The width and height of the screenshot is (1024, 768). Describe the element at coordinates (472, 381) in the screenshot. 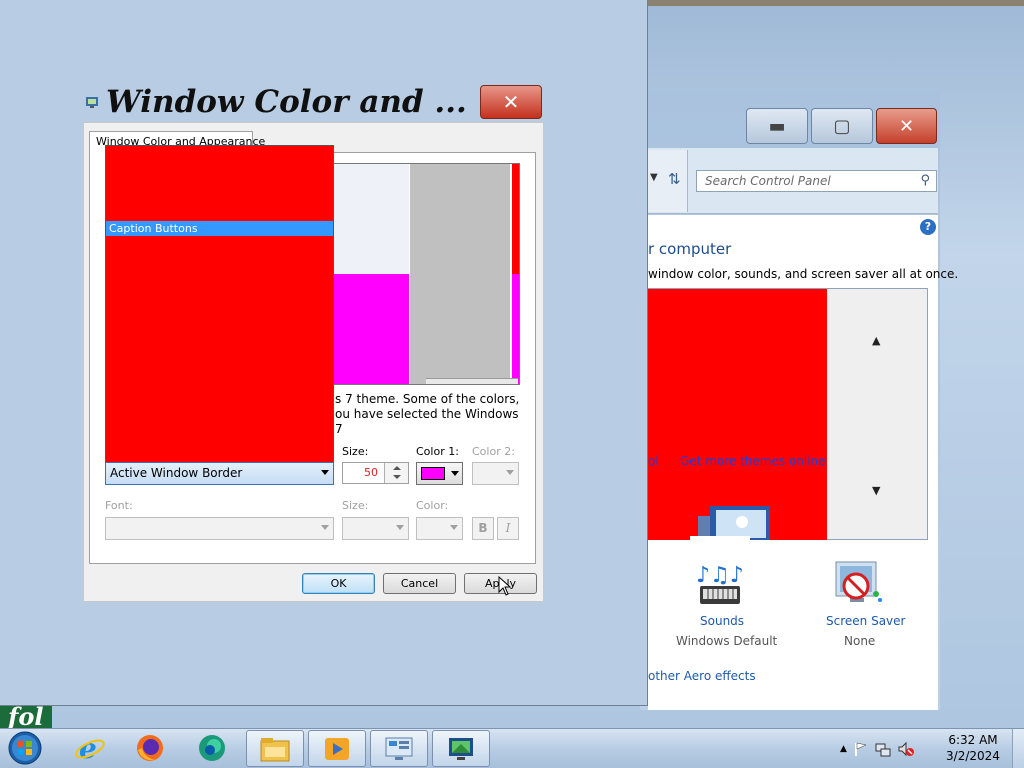

I see `preview-scrollbar` at that location.